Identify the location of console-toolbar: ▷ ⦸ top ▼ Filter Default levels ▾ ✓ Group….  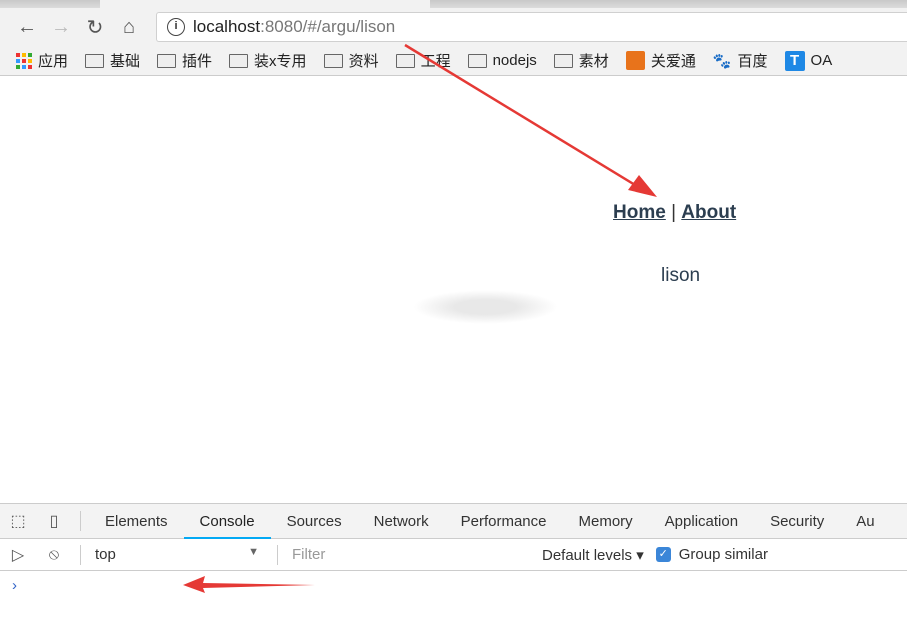
(453, 555).